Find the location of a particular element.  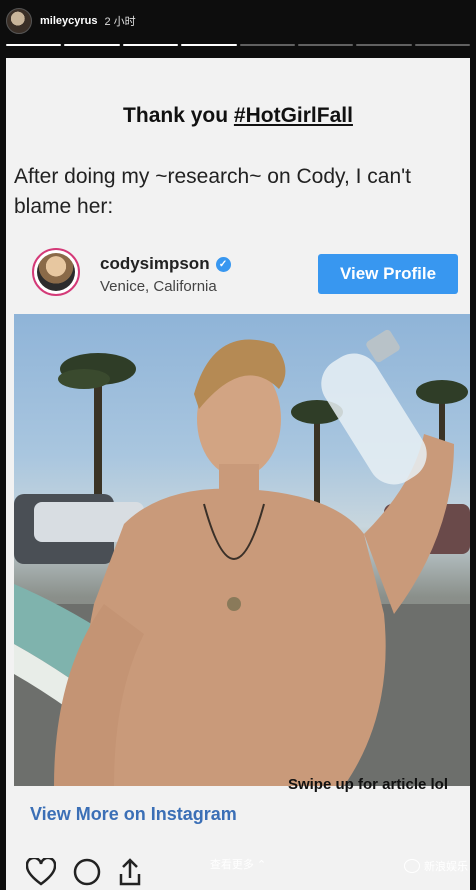

story-header: mileycyrus 2 小时 is located at coordinates (71, 21).